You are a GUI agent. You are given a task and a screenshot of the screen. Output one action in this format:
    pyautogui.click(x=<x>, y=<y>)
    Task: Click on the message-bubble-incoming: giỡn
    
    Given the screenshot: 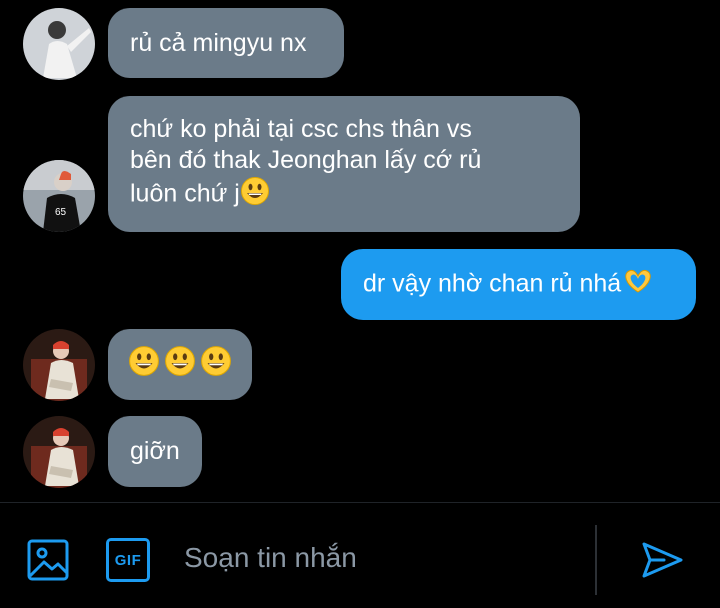 What is the action you would take?
    pyautogui.click(x=155, y=451)
    